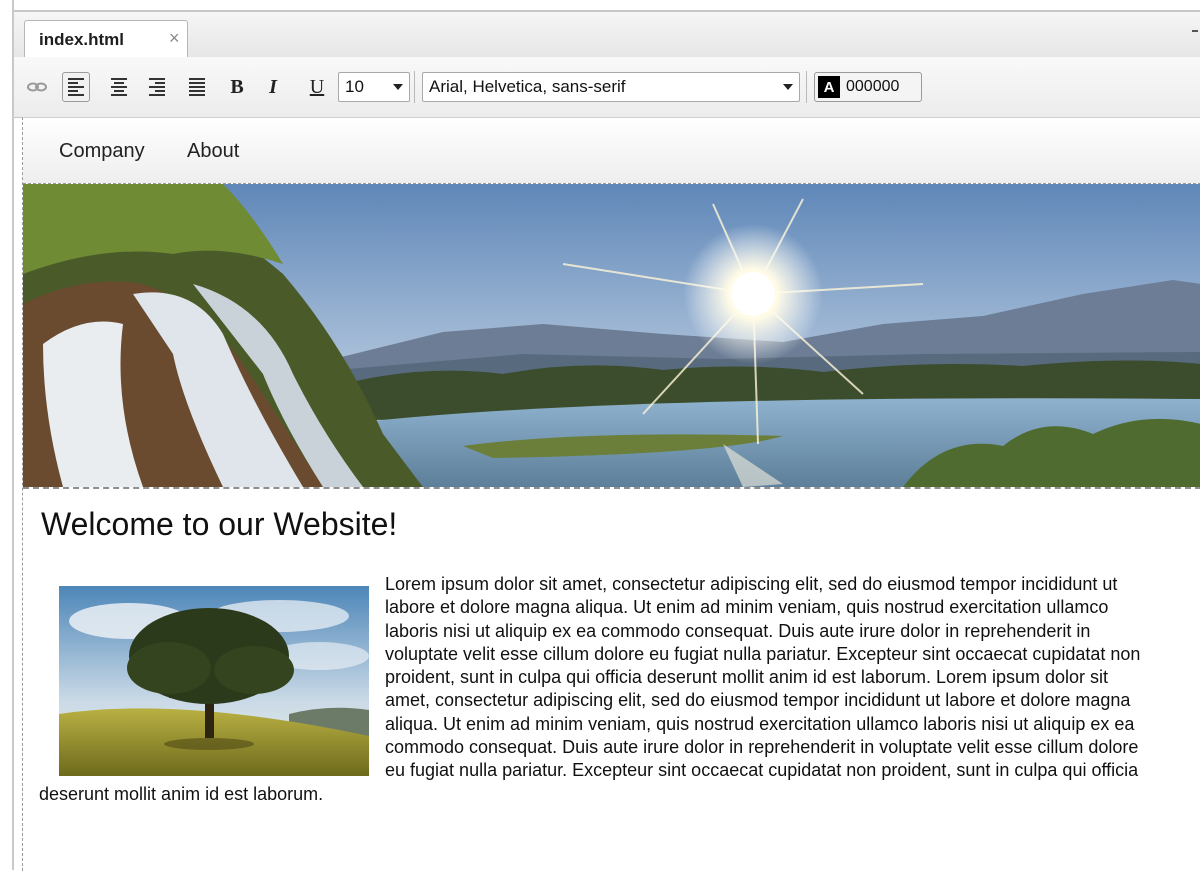  Describe the element at coordinates (219, 524) in the screenshot. I see `page-heading: Welcome to our Website!` at that location.